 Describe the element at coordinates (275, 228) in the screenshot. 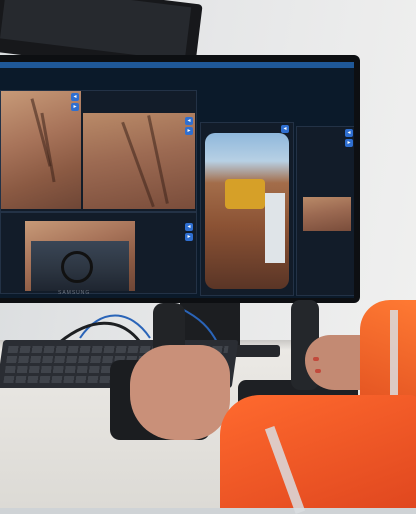

I see `vehicle-side` at that location.